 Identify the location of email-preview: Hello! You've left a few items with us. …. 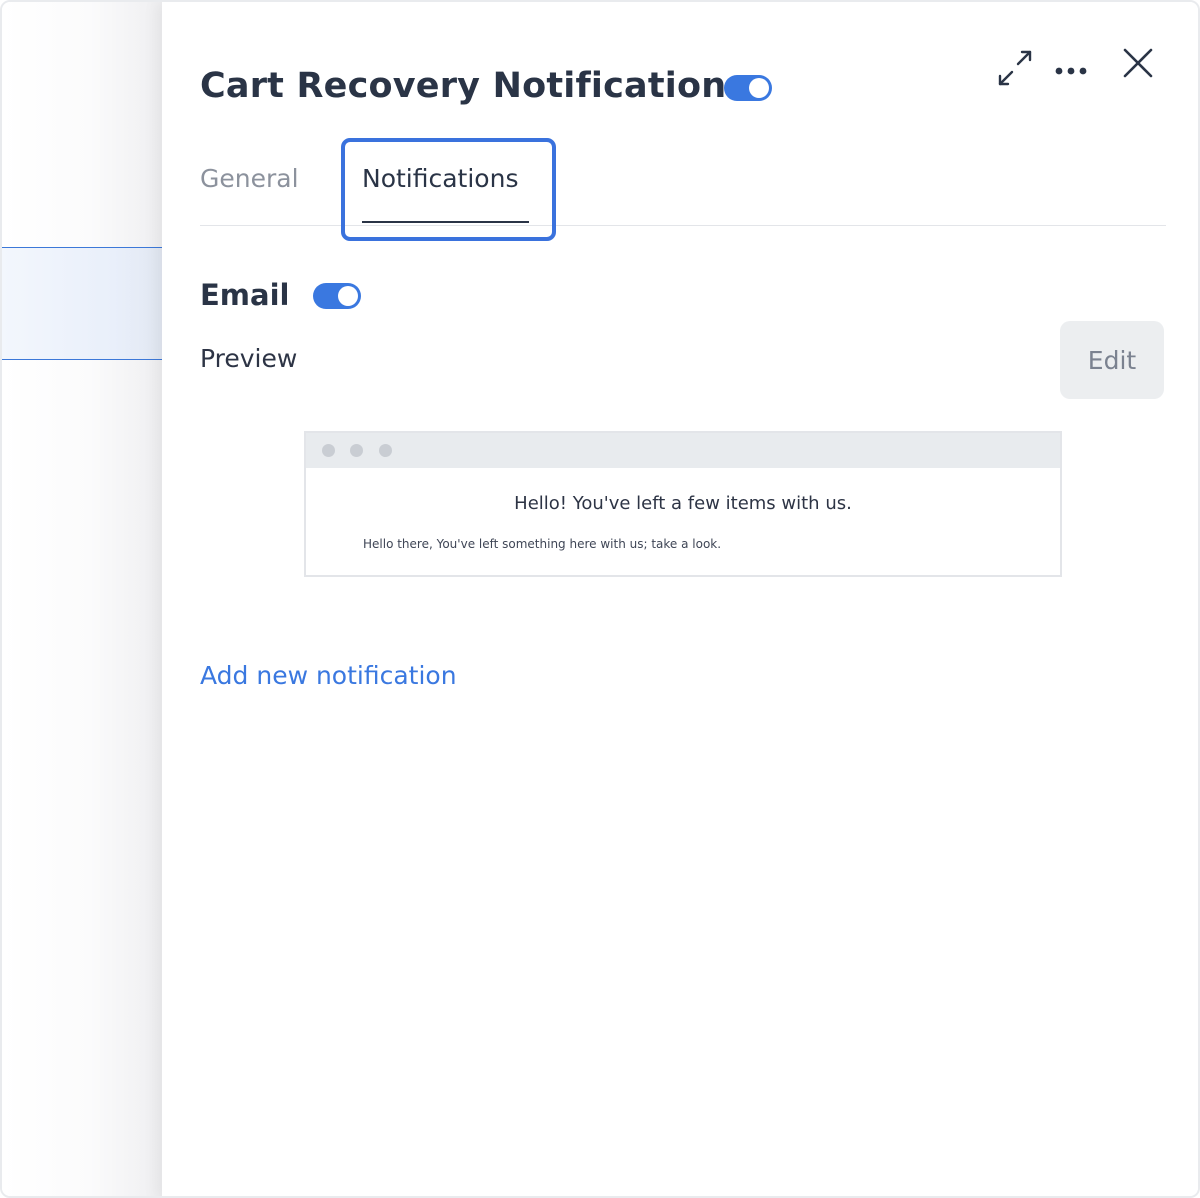
(683, 504).